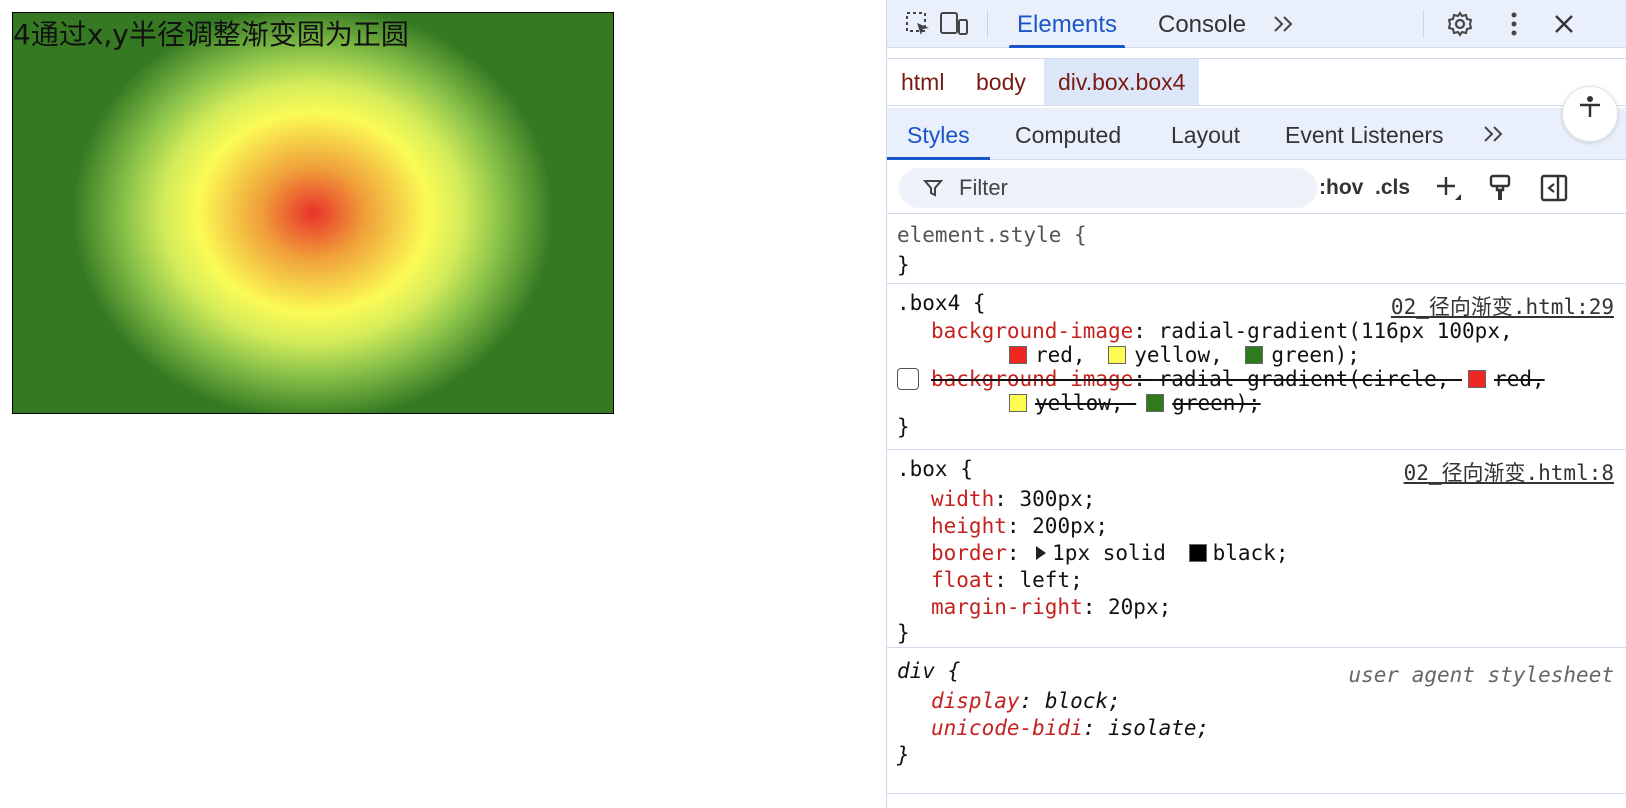 This screenshot has height=808, width=1626. What do you see at coordinates (1502, 307) in the screenshot?
I see `rule-source-link: 02_径向渐变.html:29` at bounding box center [1502, 307].